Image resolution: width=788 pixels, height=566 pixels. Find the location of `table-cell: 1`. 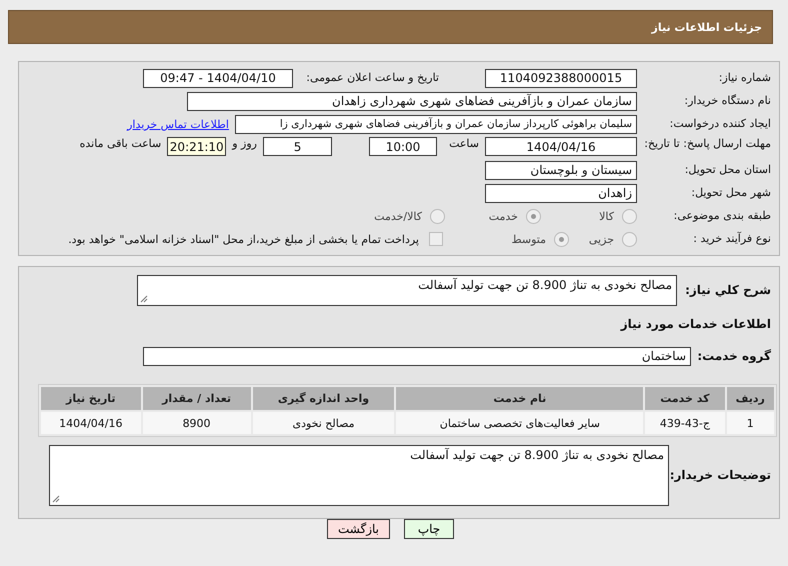

table-cell: 1 is located at coordinates (750, 423).